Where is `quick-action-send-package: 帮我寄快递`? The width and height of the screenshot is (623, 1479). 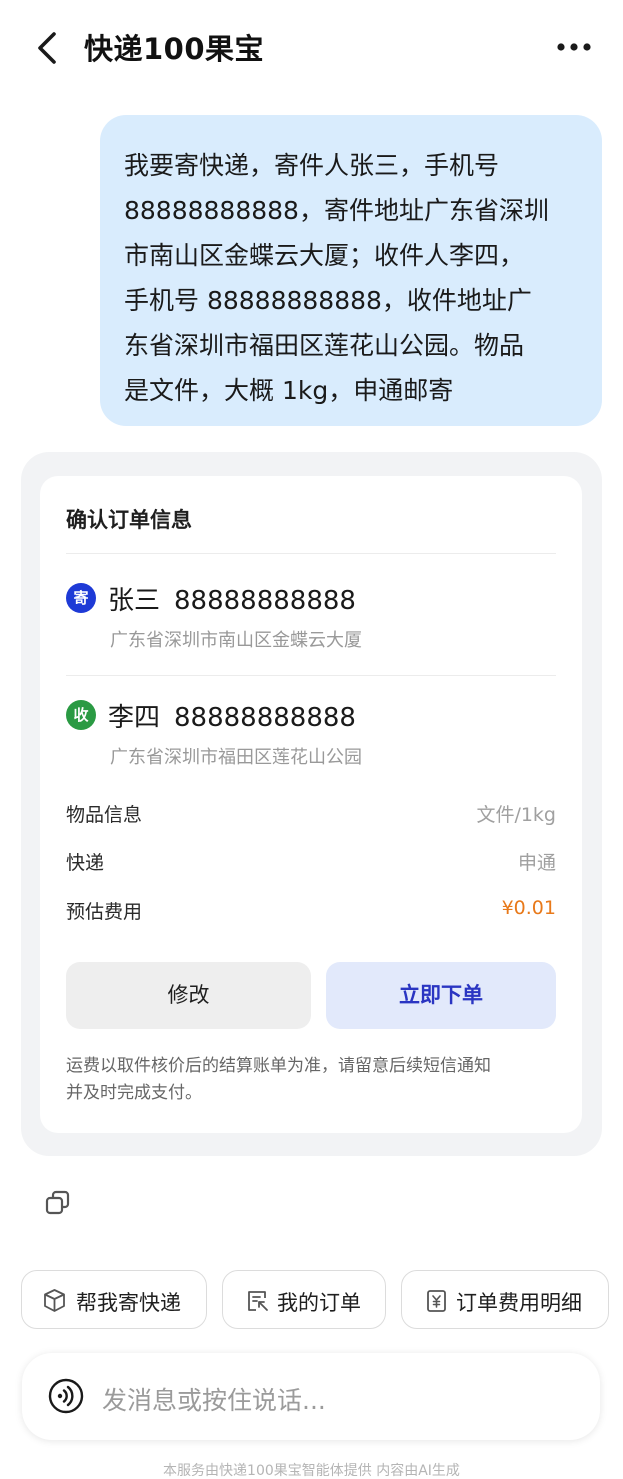 quick-action-send-package: 帮我寄快递 is located at coordinates (114, 1299).